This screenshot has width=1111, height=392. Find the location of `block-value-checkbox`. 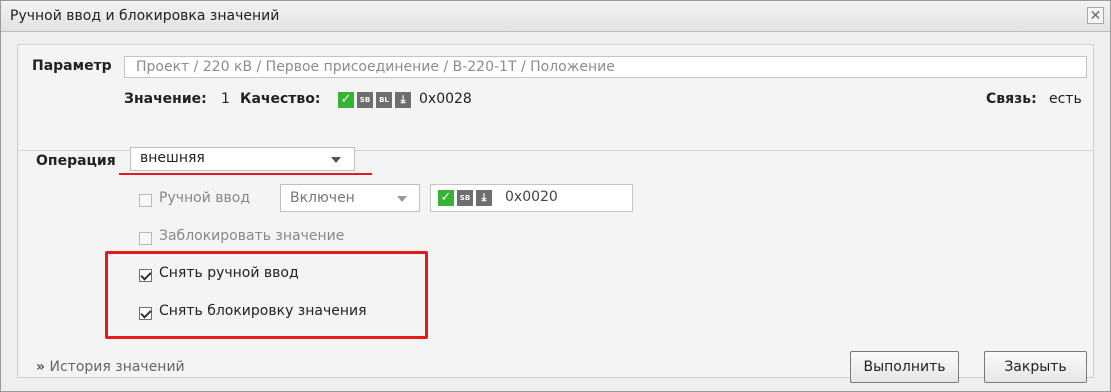

block-value-checkbox is located at coordinates (145, 238).